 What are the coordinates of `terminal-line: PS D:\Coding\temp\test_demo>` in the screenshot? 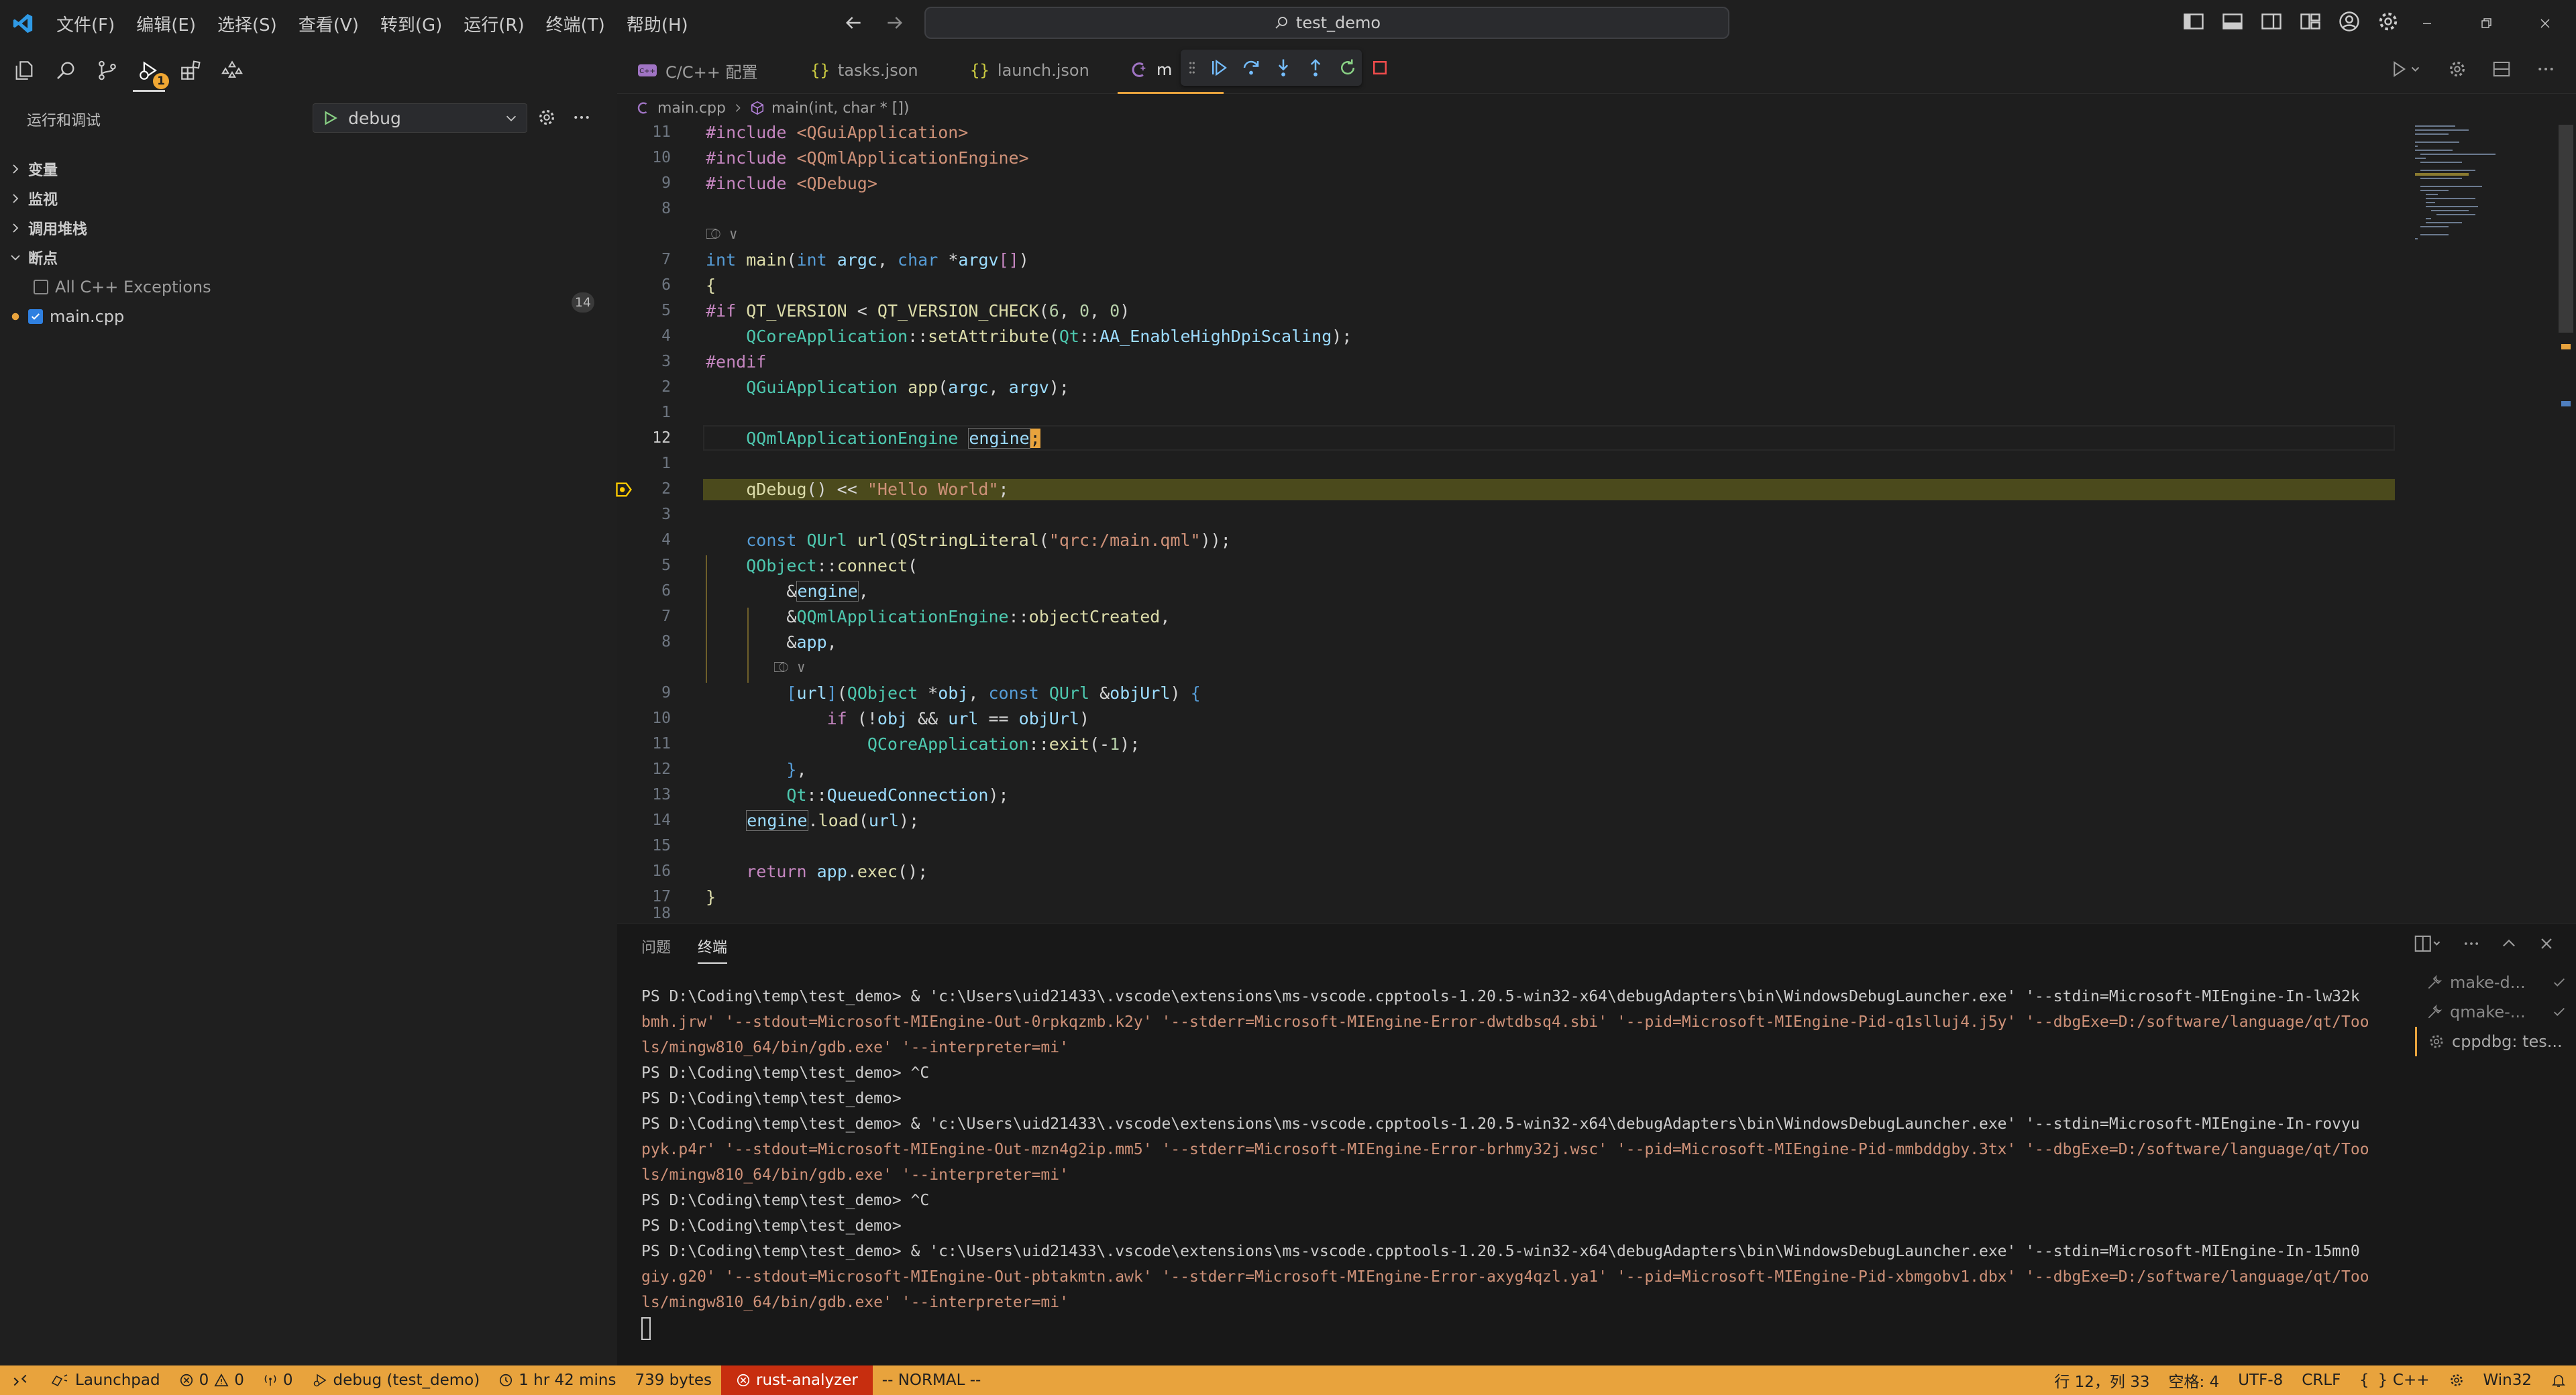 It's located at (771, 1226).